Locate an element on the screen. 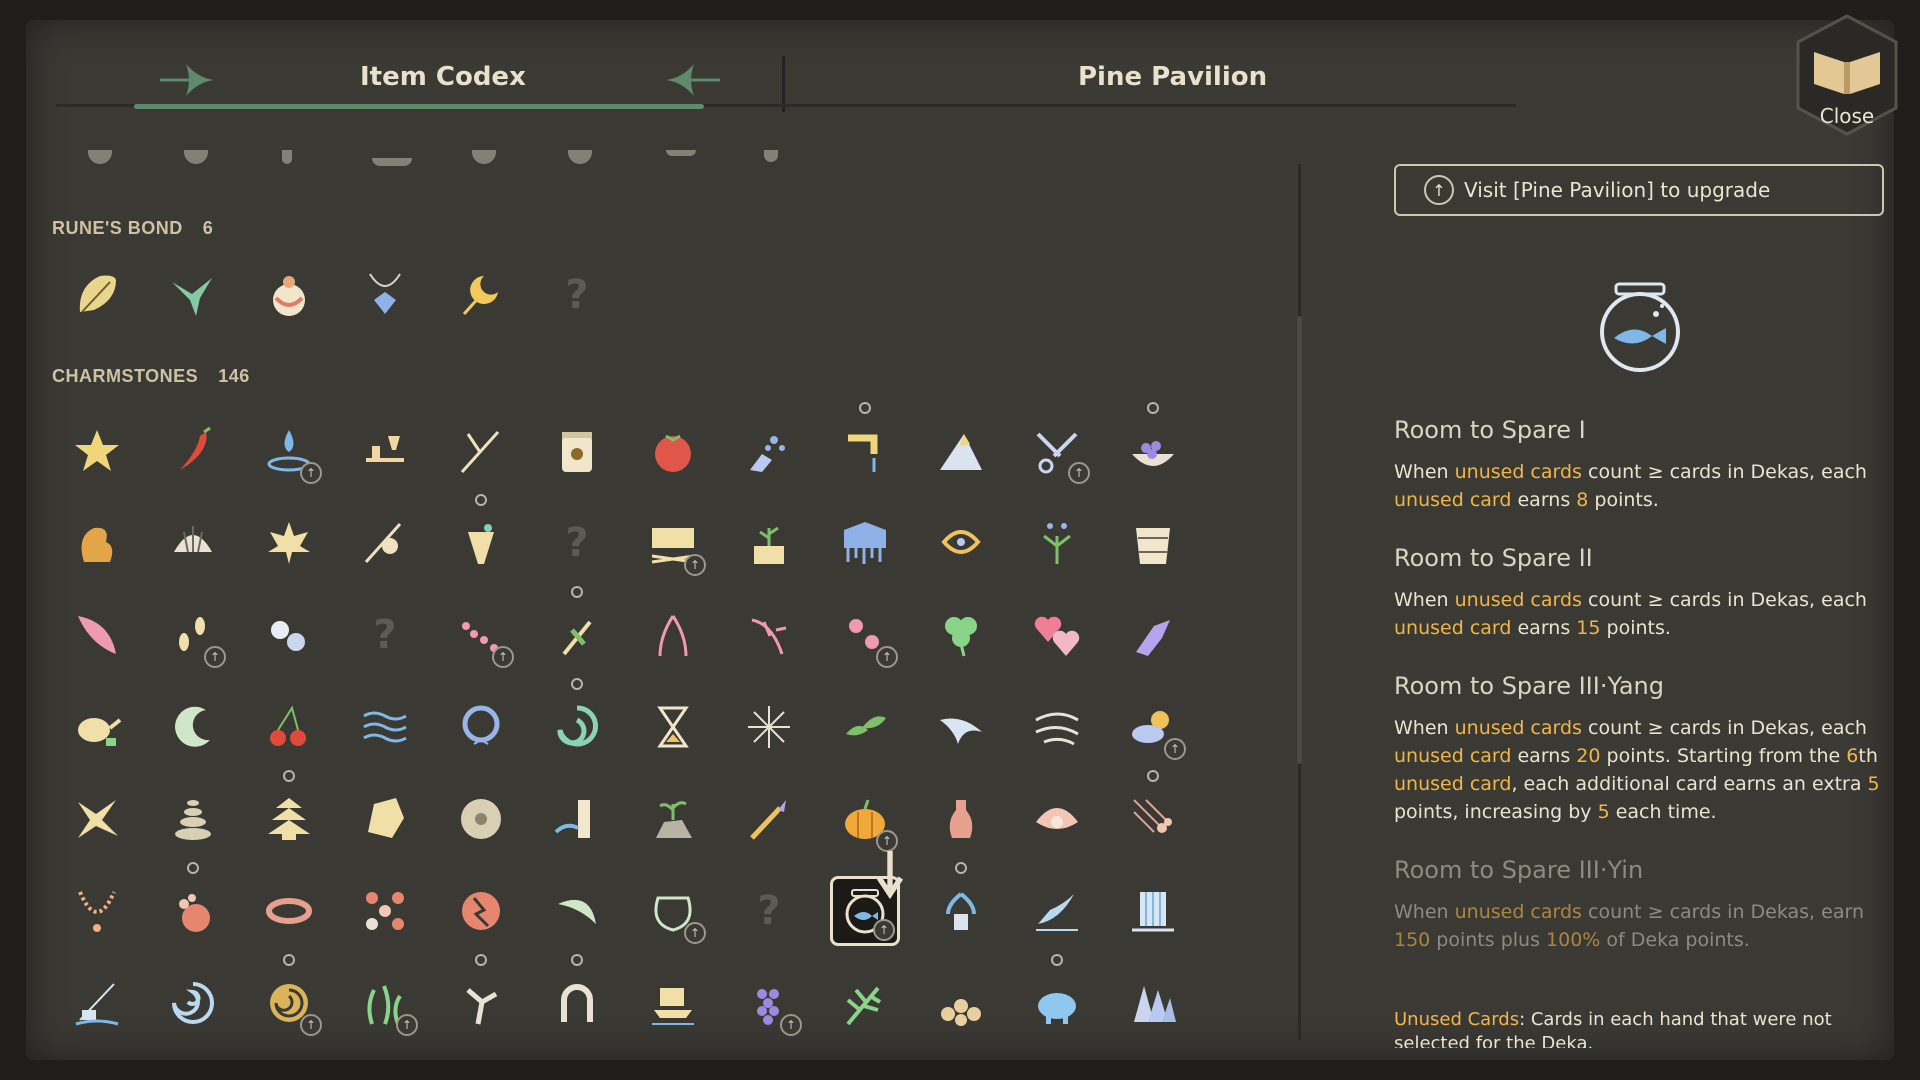  spiral-shell-icon is located at coordinates (577, 720).